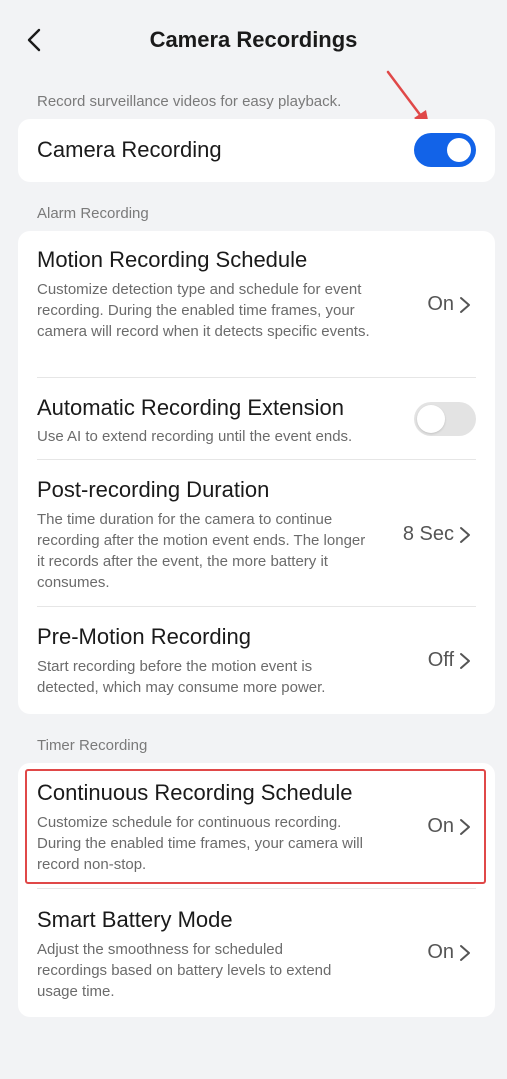 The image size is (507, 1079). I want to click on camera-recording-label: Camera Recording, so click(129, 149).